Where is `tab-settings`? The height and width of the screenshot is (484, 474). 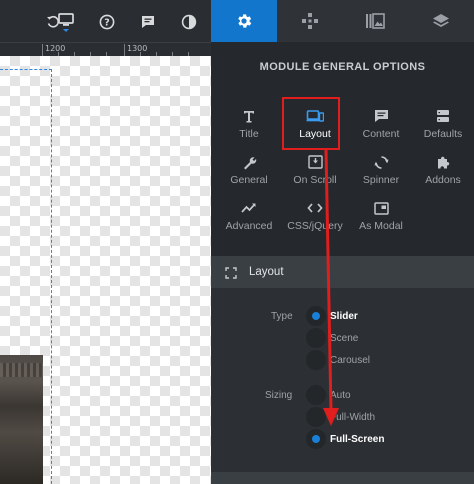
tab-settings is located at coordinates (244, 21).